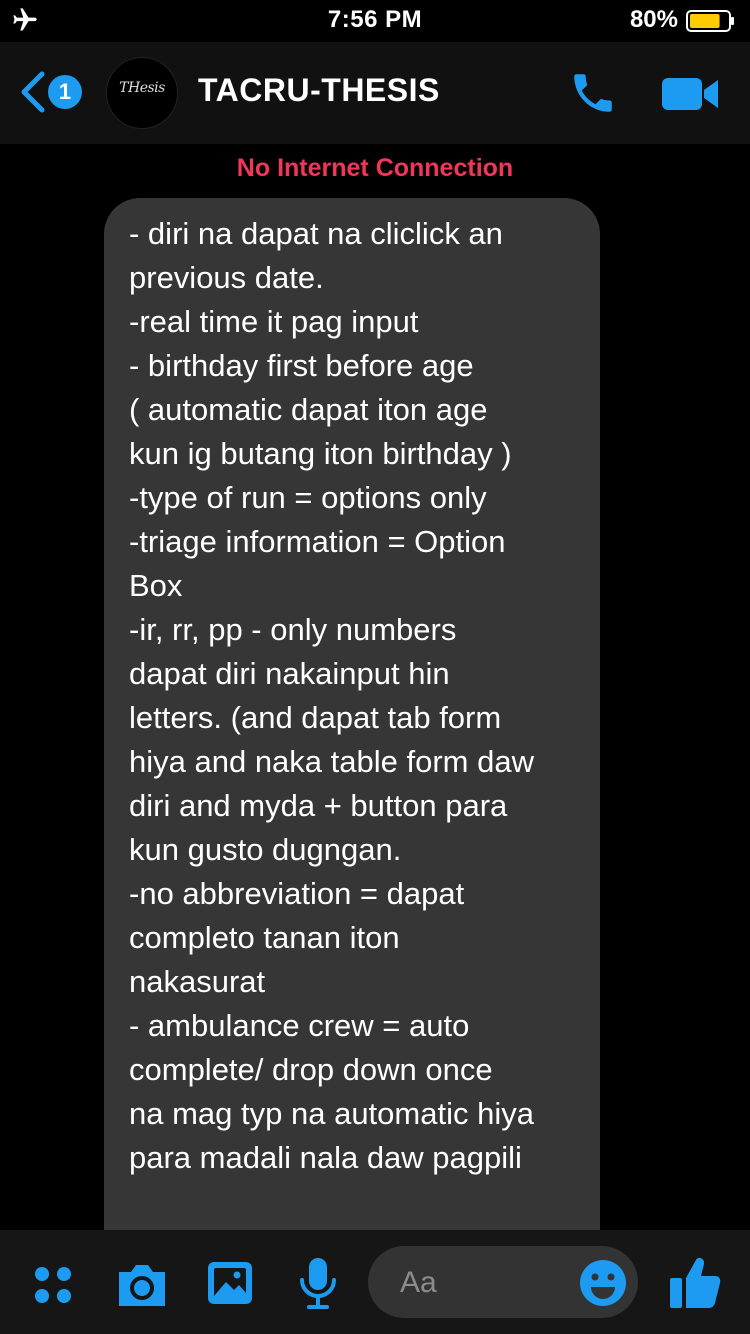  What do you see at coordinates (197, 981) in the screenshot?
I see `message-line: nakasurat` at bounding box center [197, 981].